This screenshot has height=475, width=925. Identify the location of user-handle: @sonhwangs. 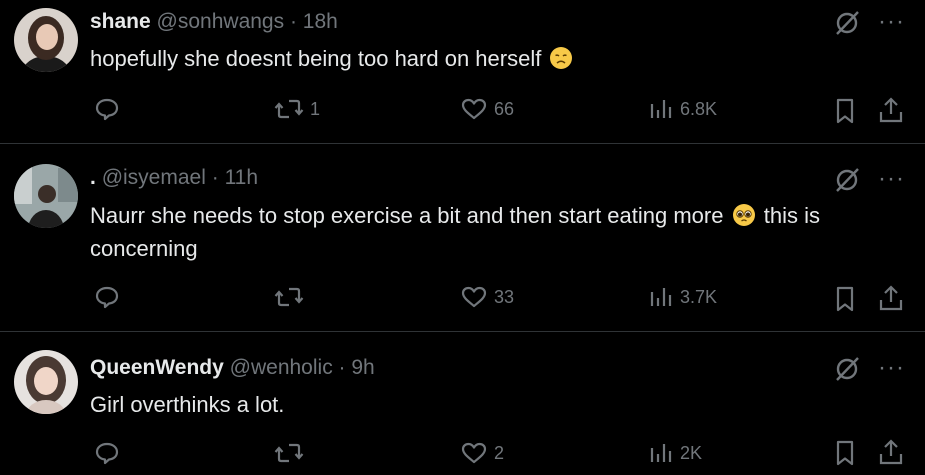
(221, 21).